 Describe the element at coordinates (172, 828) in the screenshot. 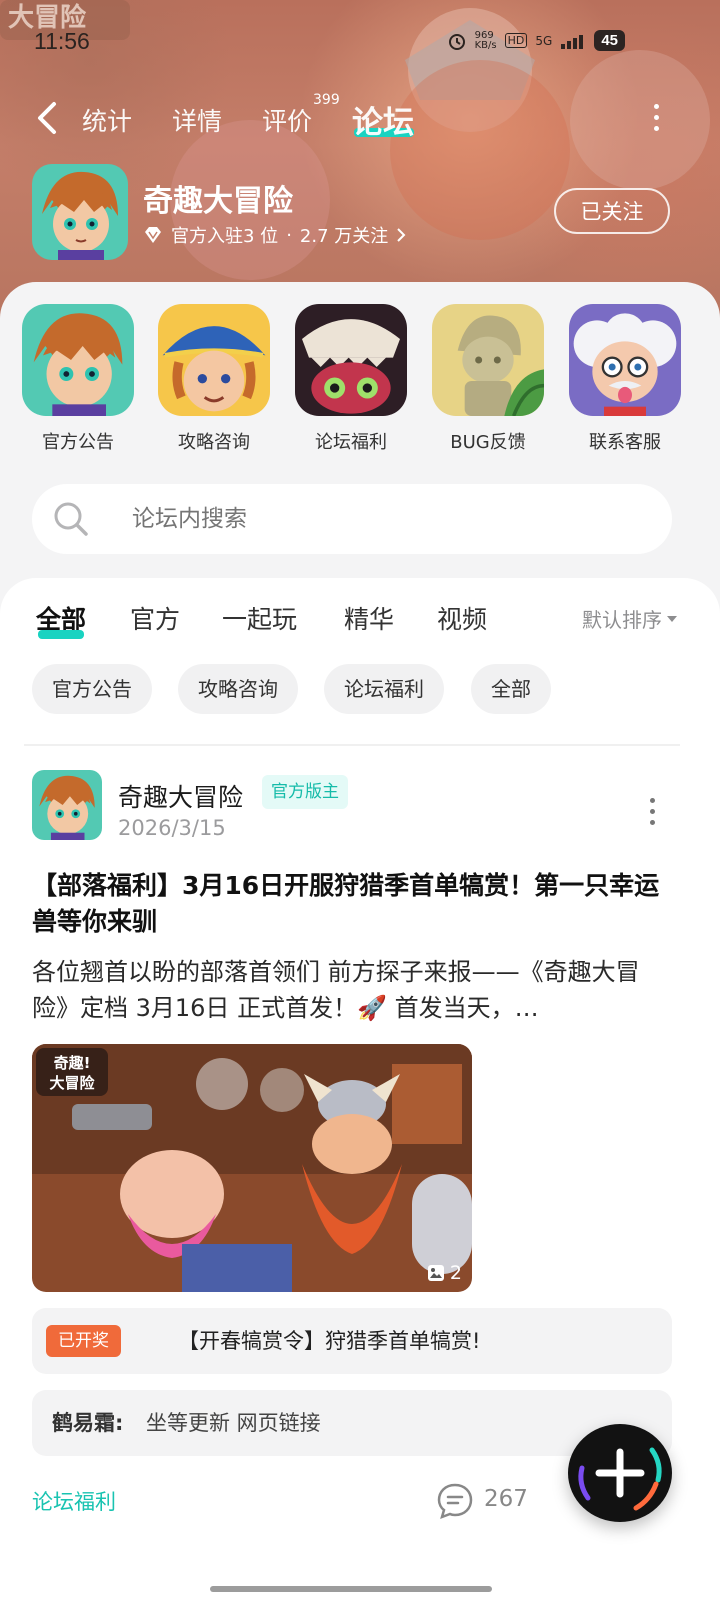

I see `post-date: 2026/3/15` at that location.